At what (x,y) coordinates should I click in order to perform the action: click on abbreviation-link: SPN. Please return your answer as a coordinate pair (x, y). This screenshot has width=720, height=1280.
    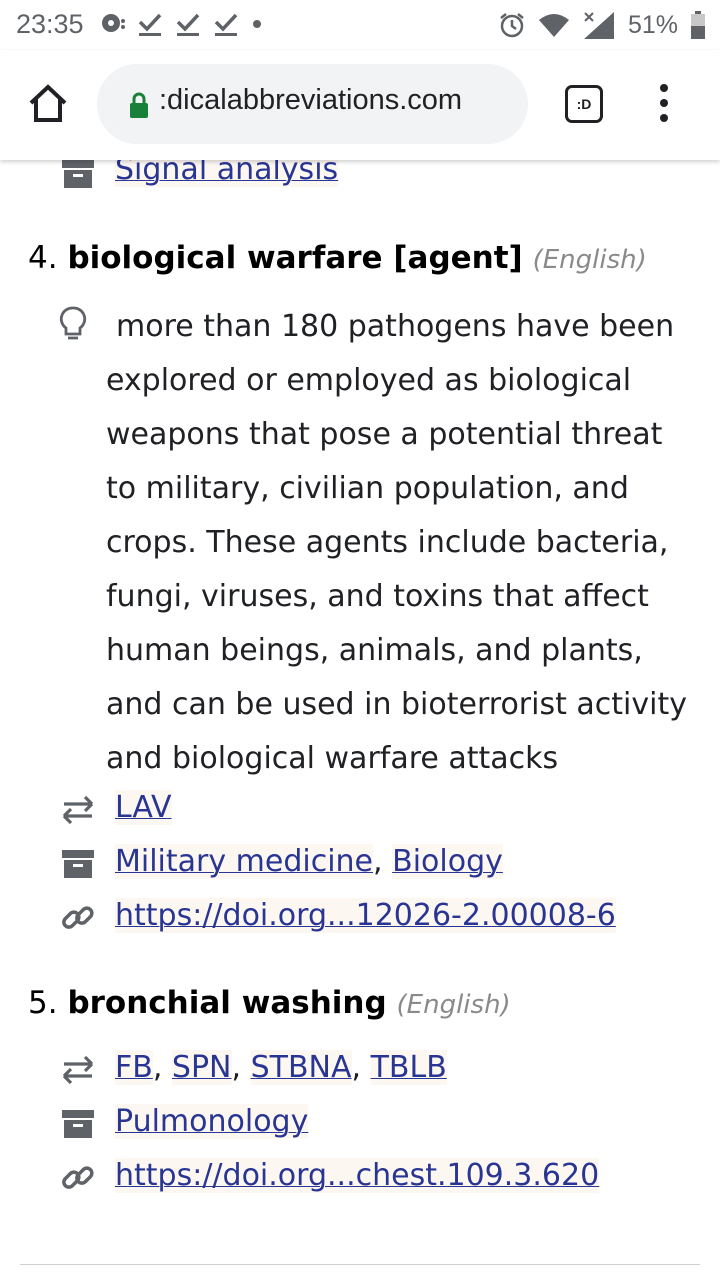
    Looking at the image, I should click on (201, 1067).